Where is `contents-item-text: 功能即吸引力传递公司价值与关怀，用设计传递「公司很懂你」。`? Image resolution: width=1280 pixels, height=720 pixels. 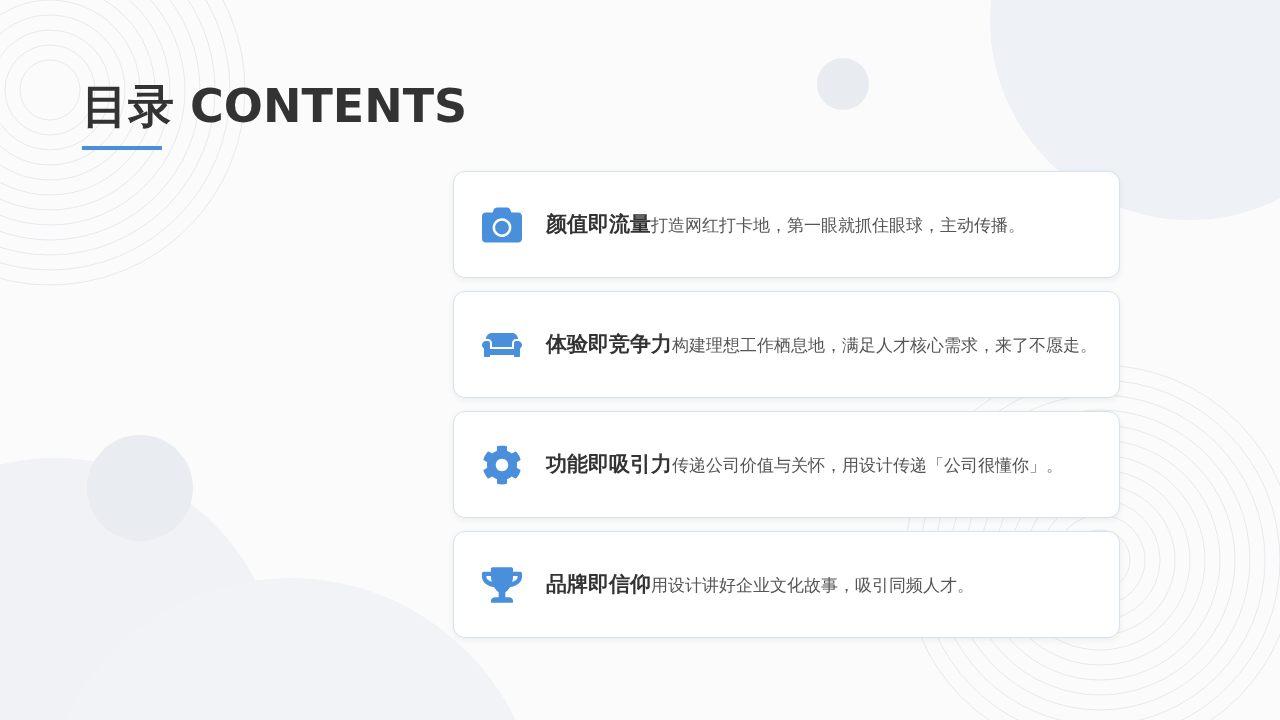
contents-item-text: 功能即吸引力传递公司价值与关怀，用设计传递「公司很懂你」。 is located at coordinates (804, 463).